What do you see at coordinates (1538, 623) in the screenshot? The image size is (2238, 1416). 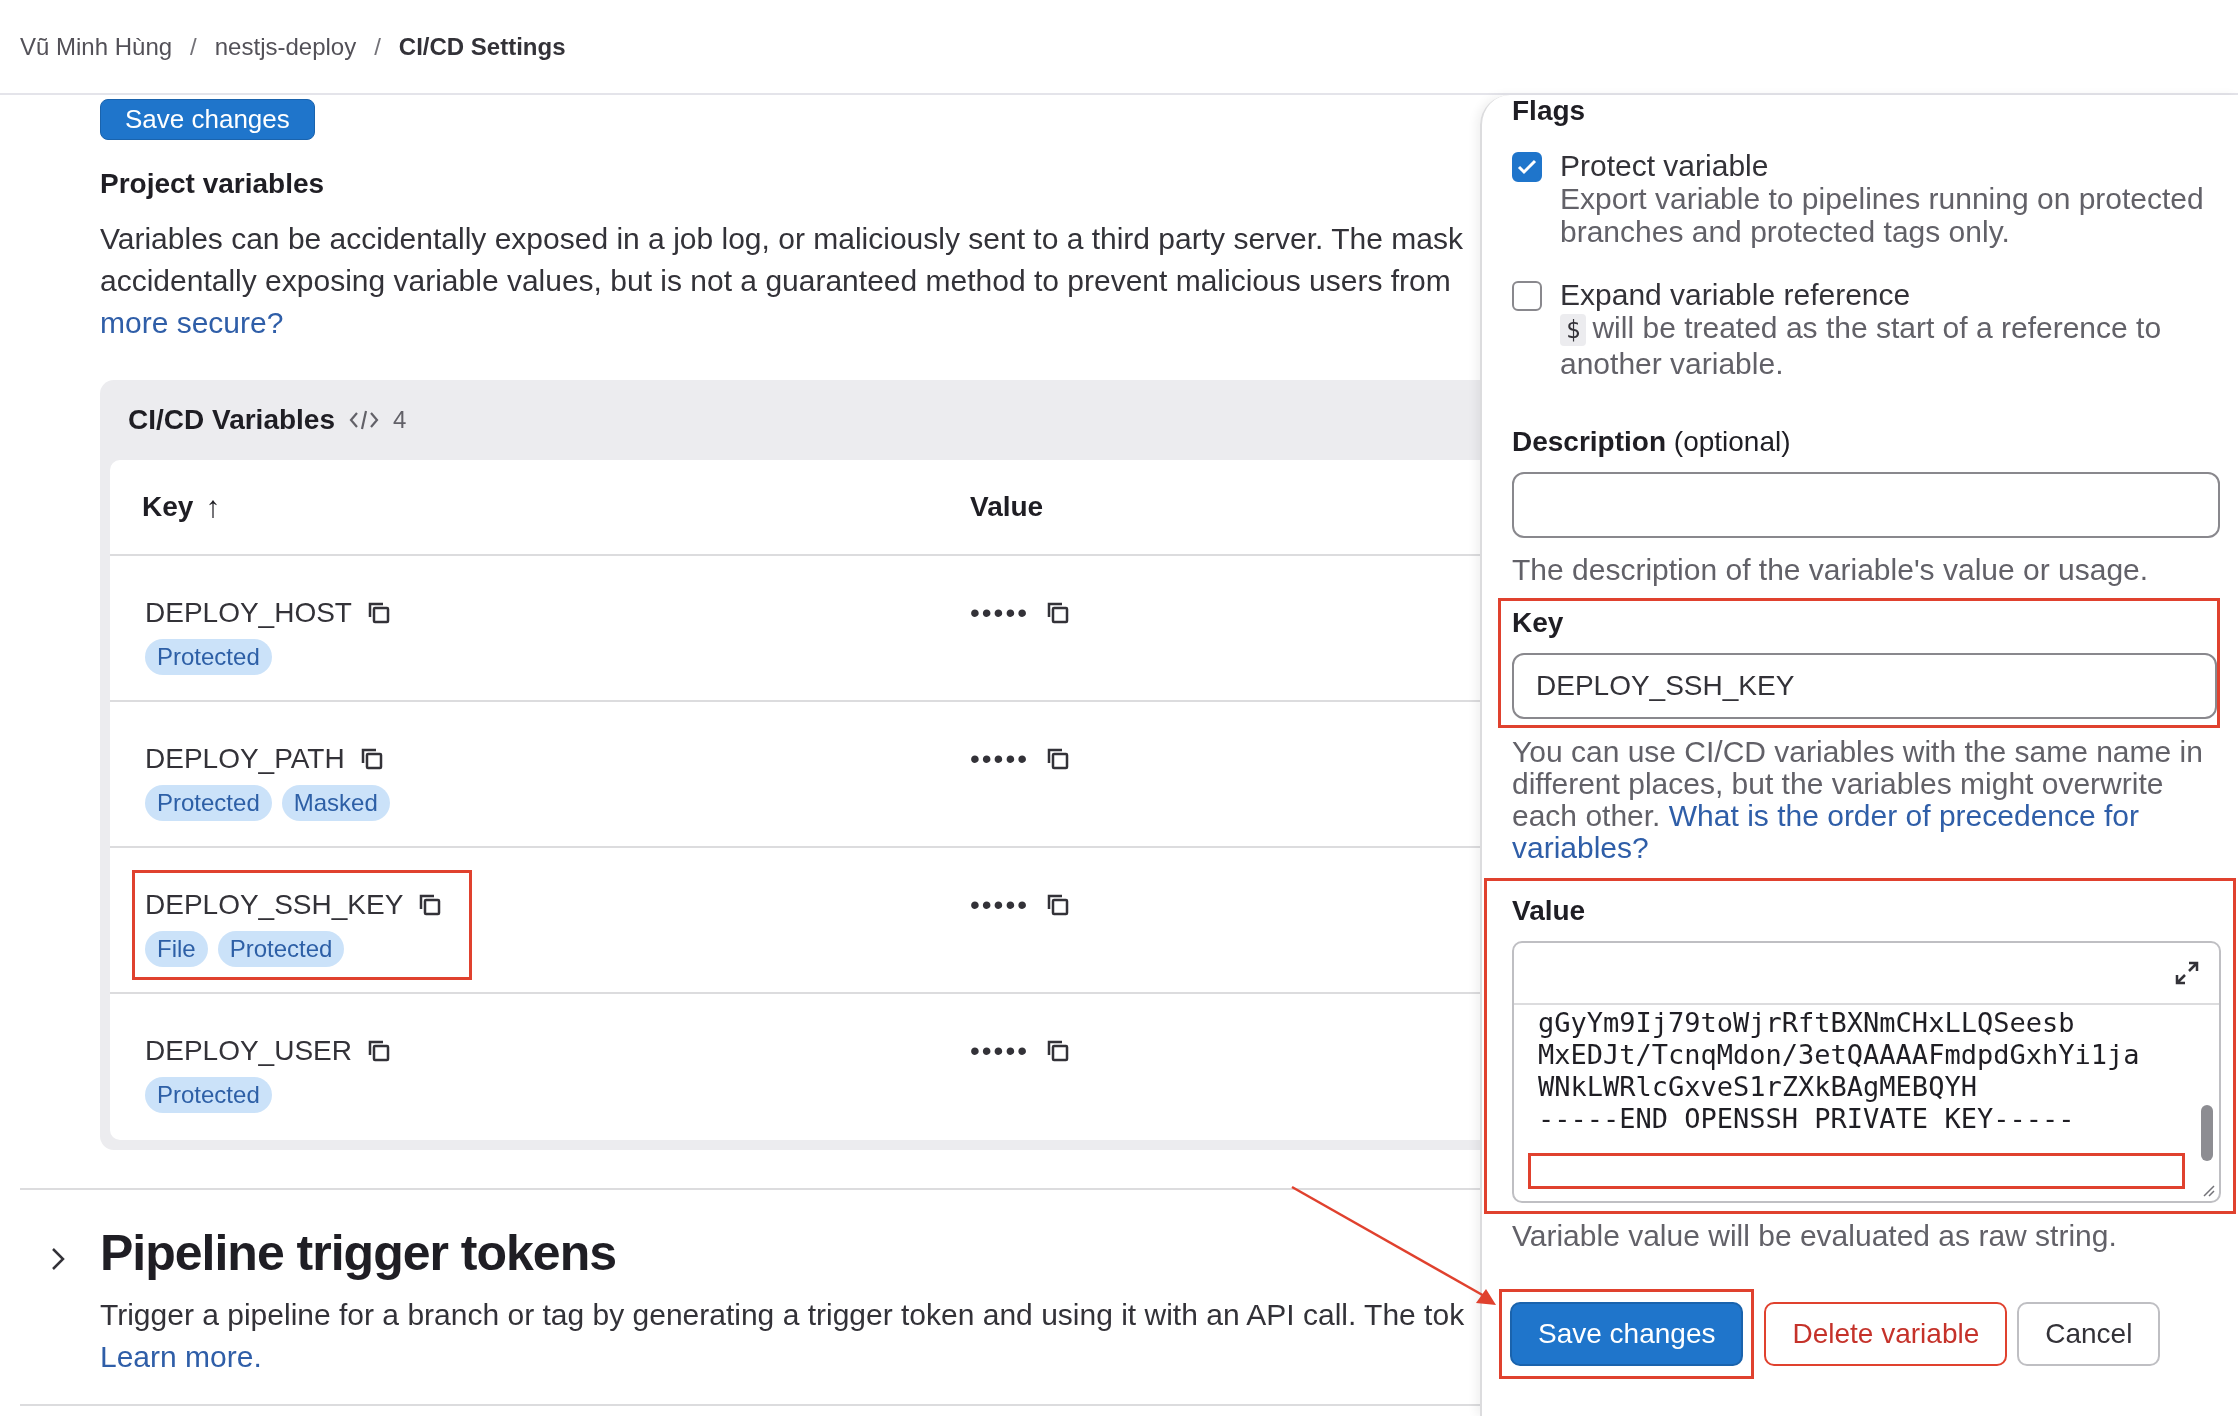 I see `field-label: Key` at bounding box center [1538, 623].